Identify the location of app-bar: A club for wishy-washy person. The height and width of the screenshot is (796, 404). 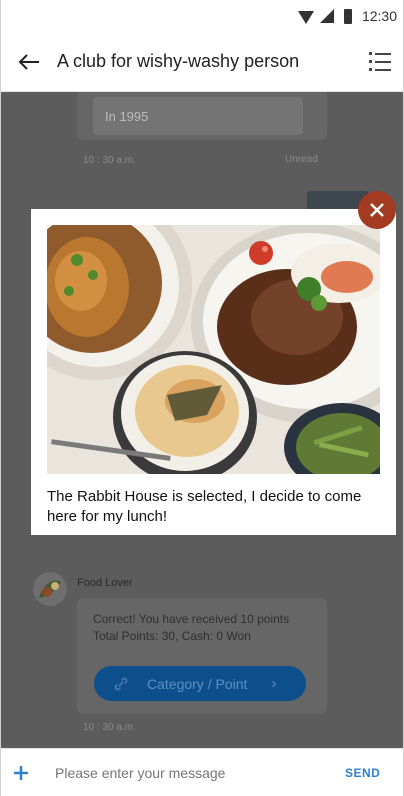
(202, 62).